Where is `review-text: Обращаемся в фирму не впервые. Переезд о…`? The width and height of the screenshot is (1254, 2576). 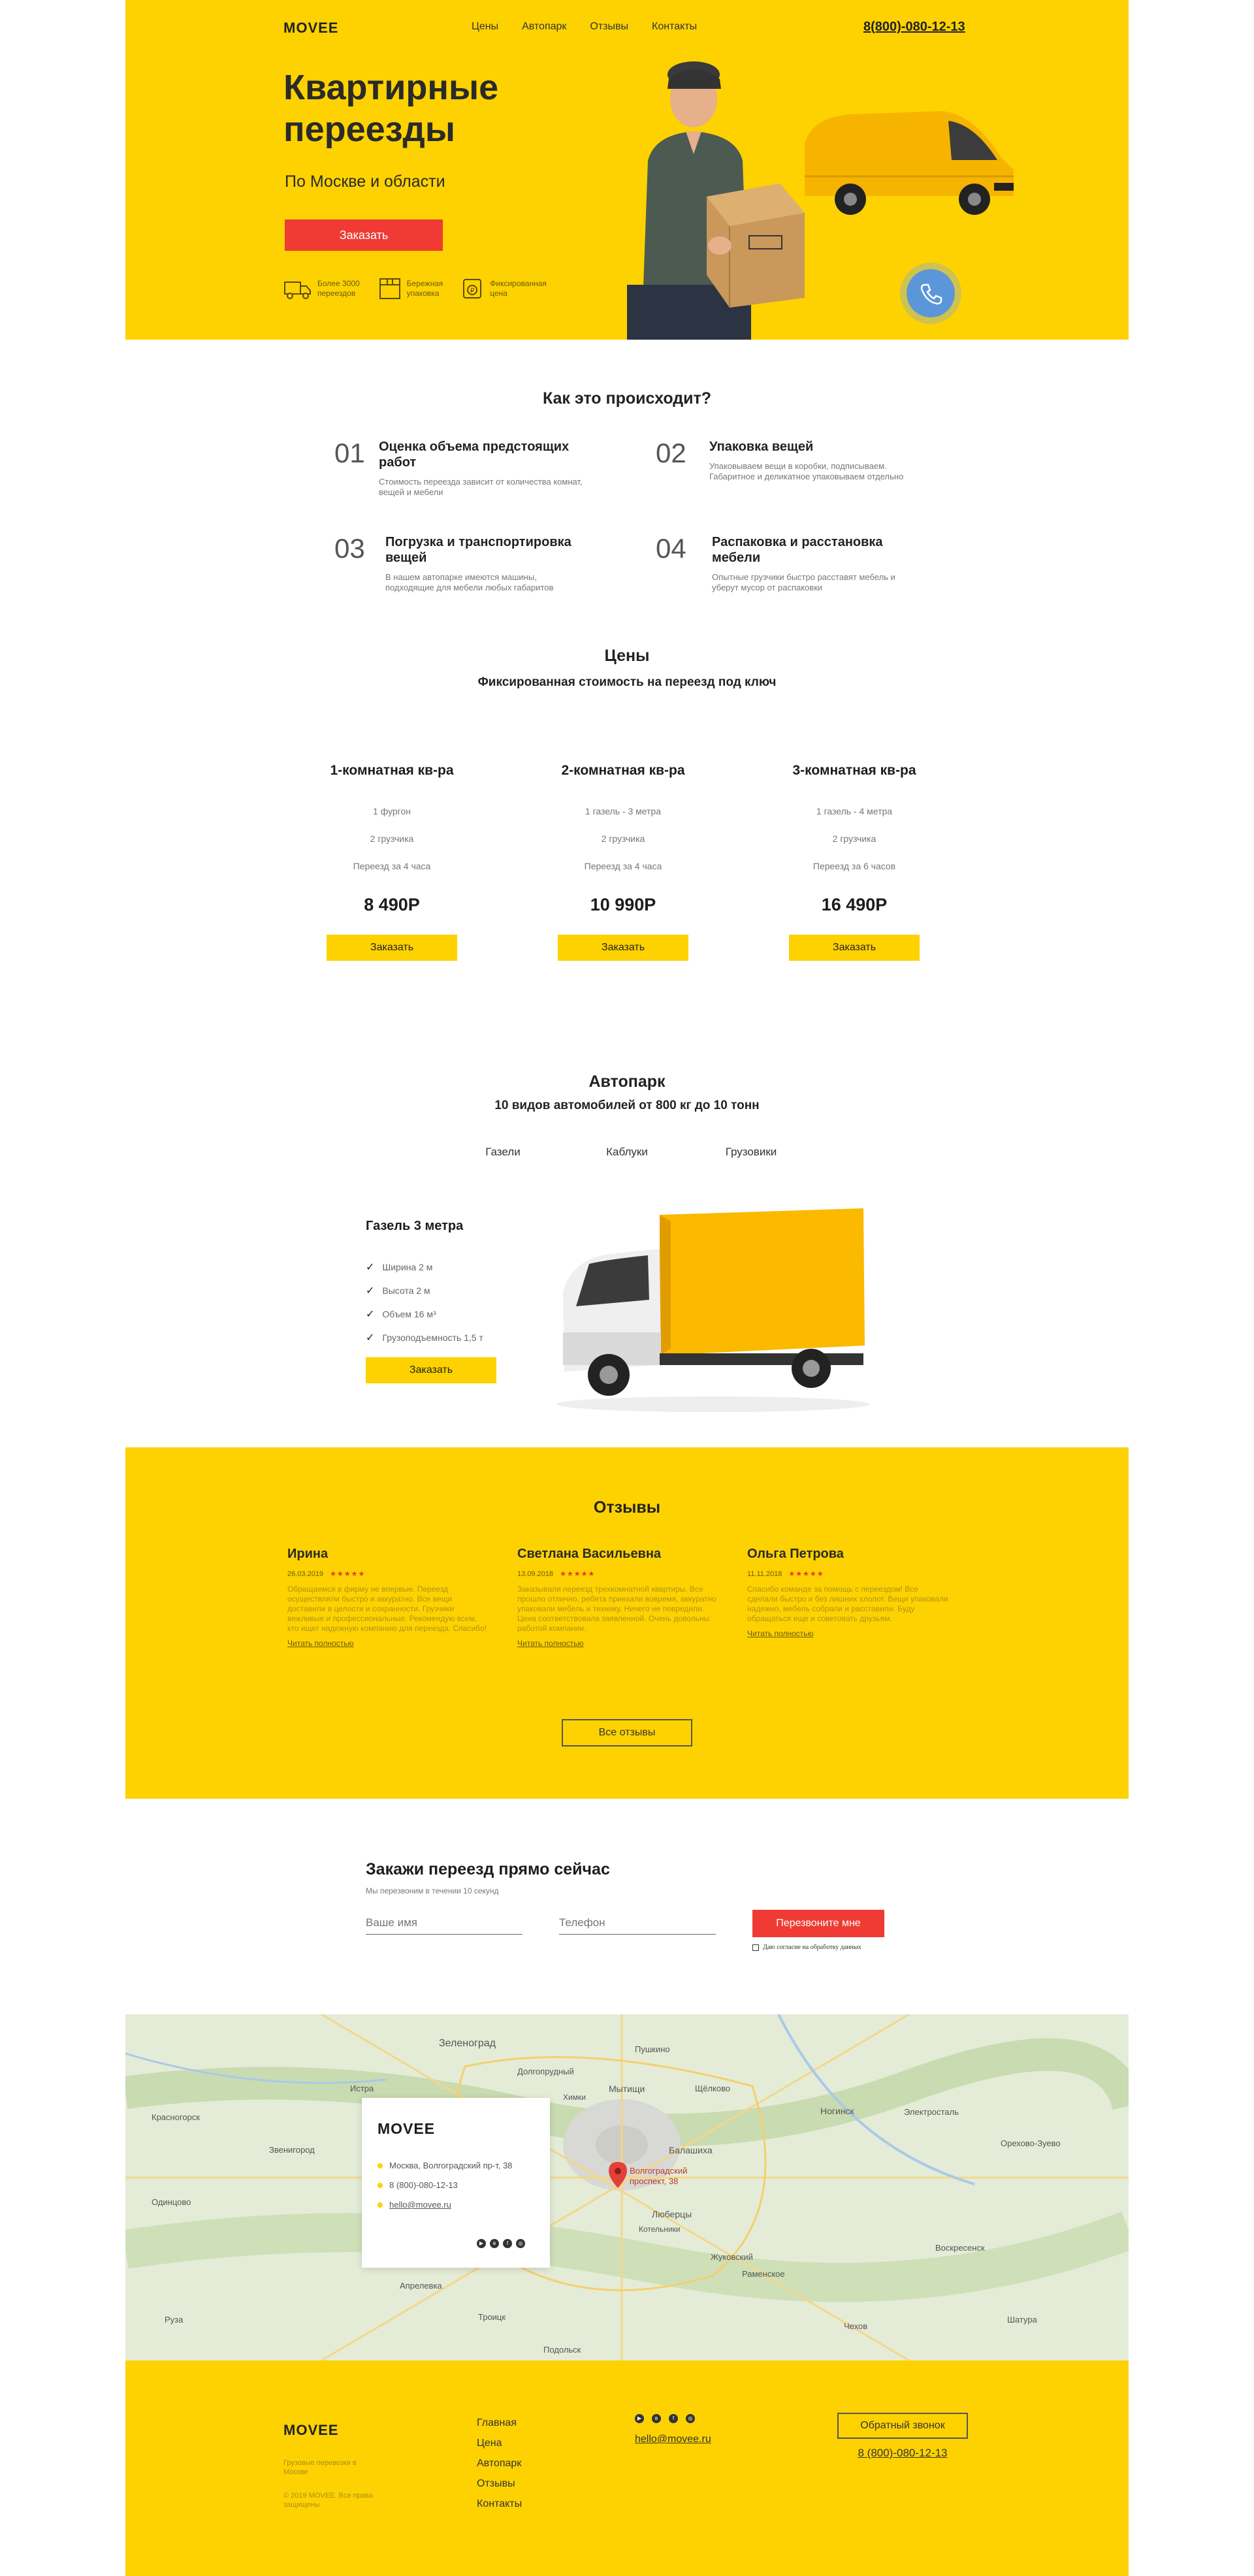 review-text: Обращаемся в фирму не впервые. Переезд о… is located at coordinates (387, 1609).